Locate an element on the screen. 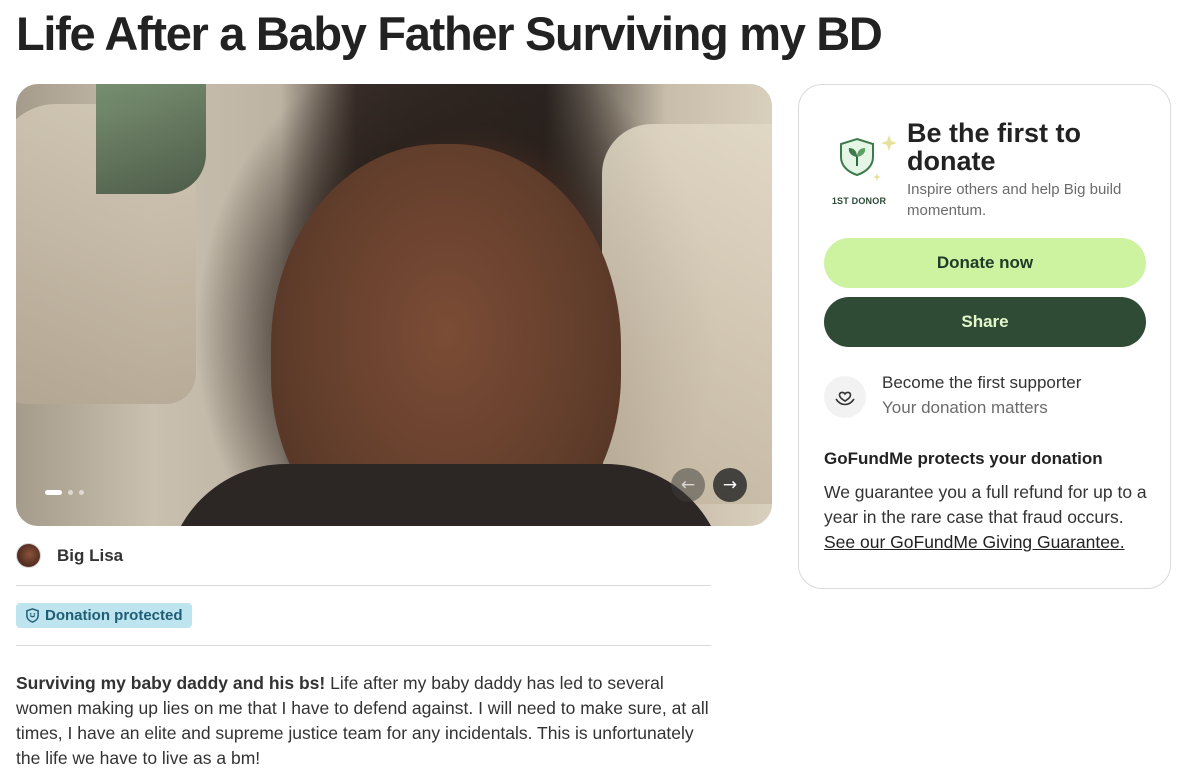 This screenshot has height=784, width=1200. avatar is located at coordinates (28, 555).